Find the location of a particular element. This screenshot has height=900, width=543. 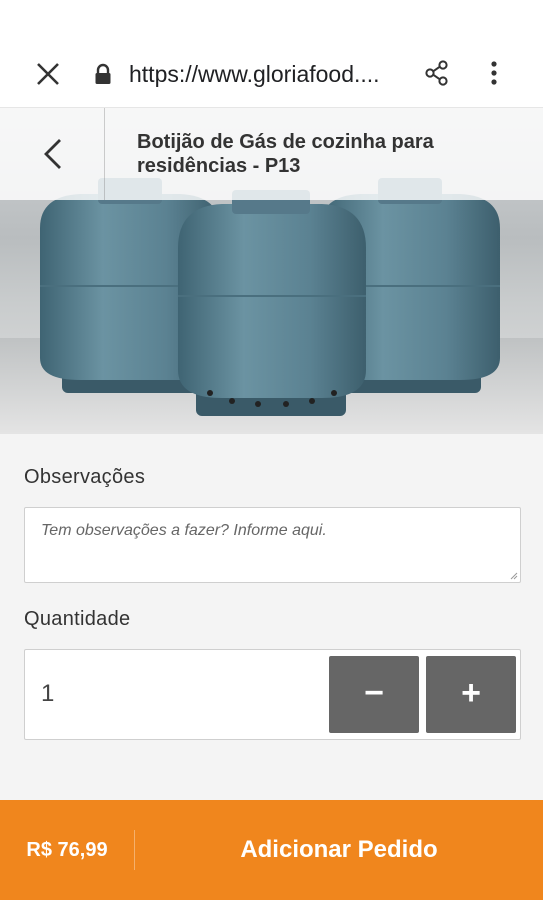

share-icon is located at coordinates (437, 73).